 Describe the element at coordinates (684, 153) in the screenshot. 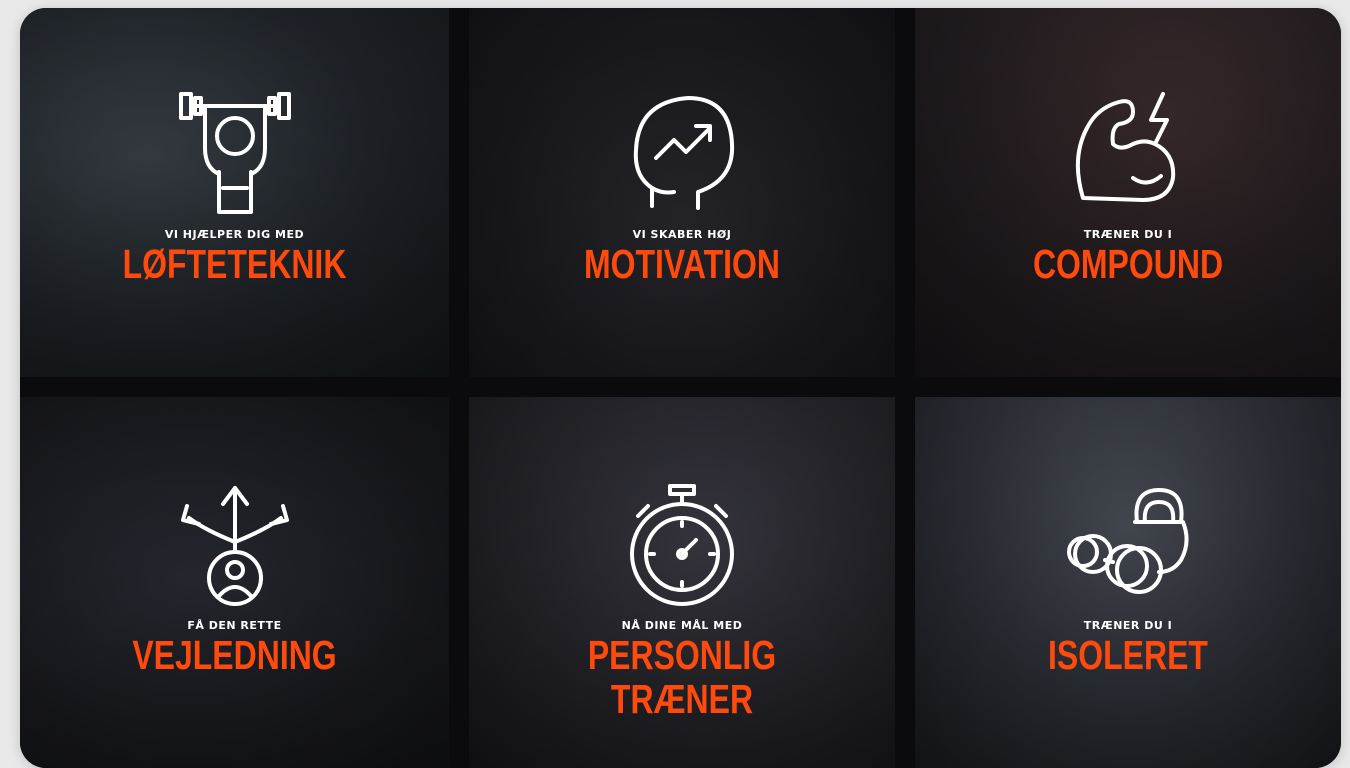

I see `head-growth-icon` at that location.